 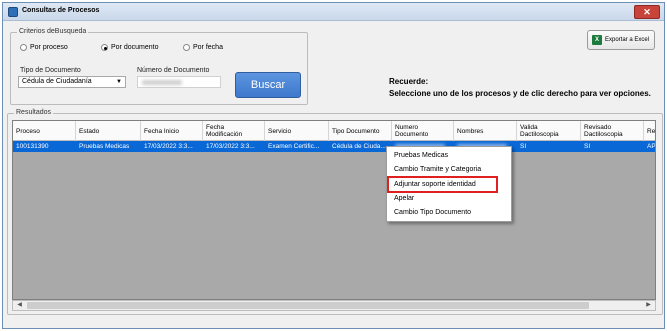 I want to click on redacted-value, so click(x=162, y=82).